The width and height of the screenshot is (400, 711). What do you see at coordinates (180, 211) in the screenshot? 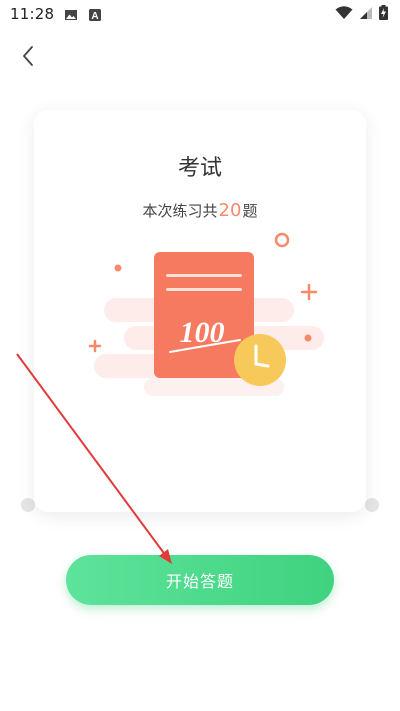
I see `subtitle-prefix: 本次练习共` at bounding box center [180, 211].